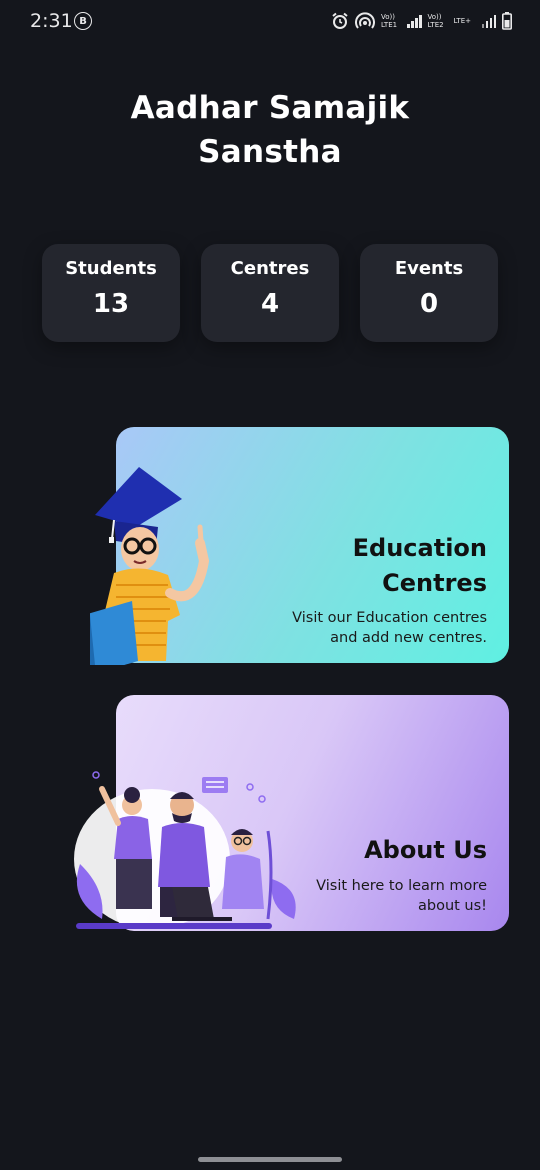 Image resolution: width=540 pixels, height=1170 pixels. I want to click on team-illustration, so click(185, 850).